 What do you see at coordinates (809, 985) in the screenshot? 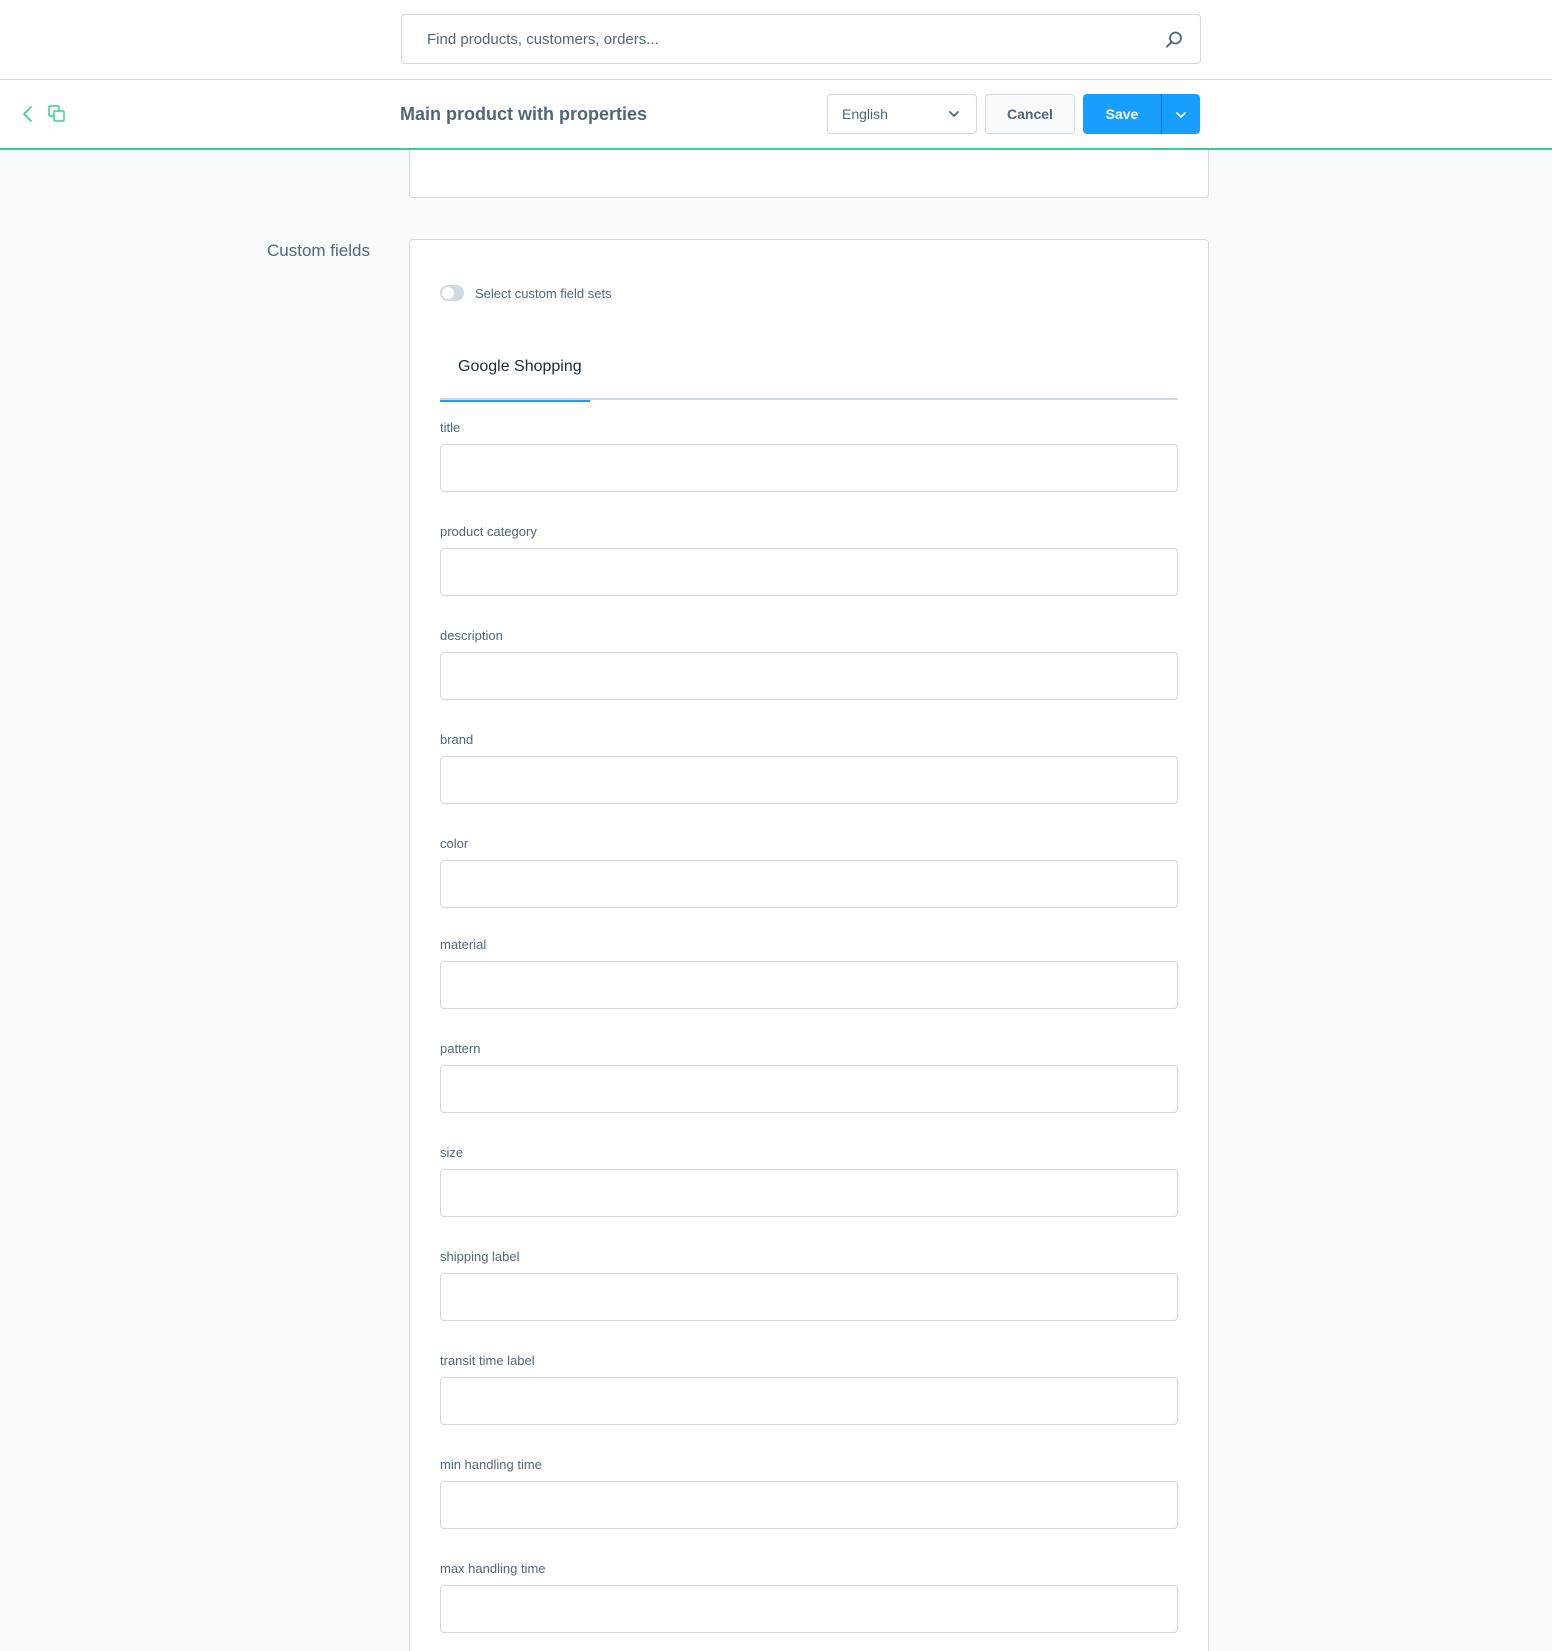
I see `field-input-material` at bounding box center [809, 985].